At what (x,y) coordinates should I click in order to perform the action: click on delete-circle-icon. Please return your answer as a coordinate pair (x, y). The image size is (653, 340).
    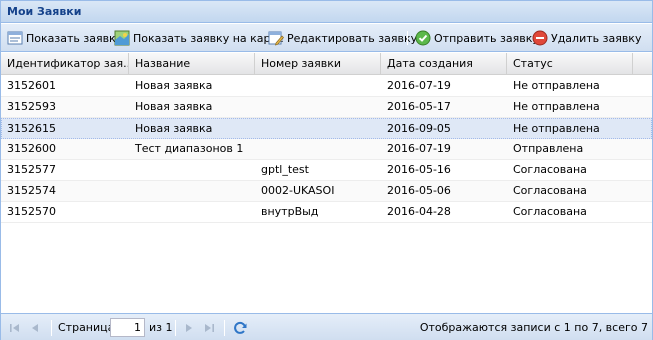
    Looking at the image, I should click on (540, 38).